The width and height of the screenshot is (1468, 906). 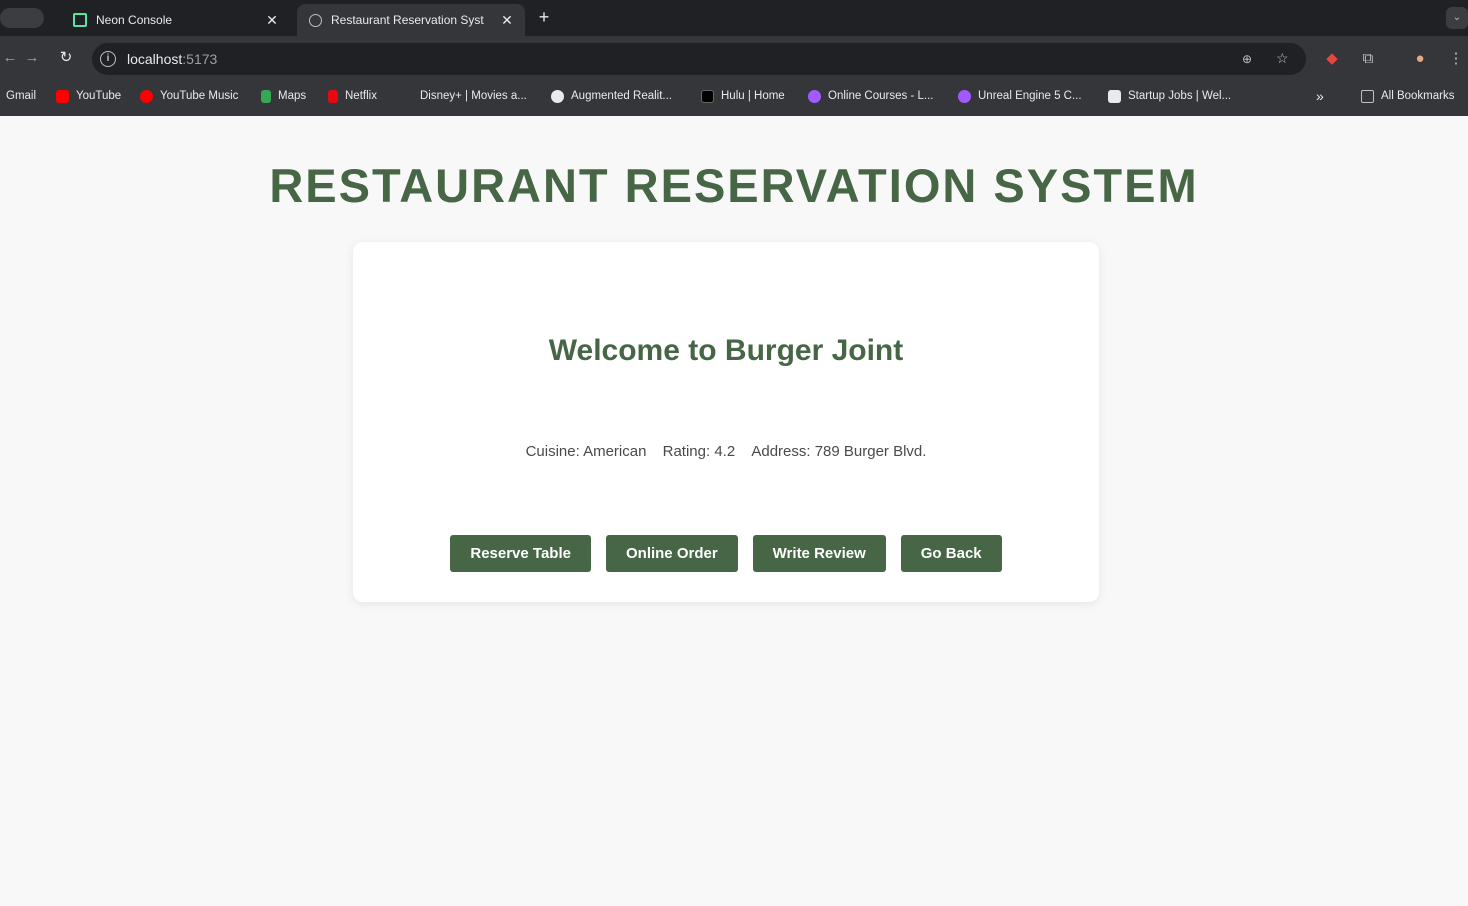 I want to click on bookmark-maps: Maps, so click(x=283, y=96).